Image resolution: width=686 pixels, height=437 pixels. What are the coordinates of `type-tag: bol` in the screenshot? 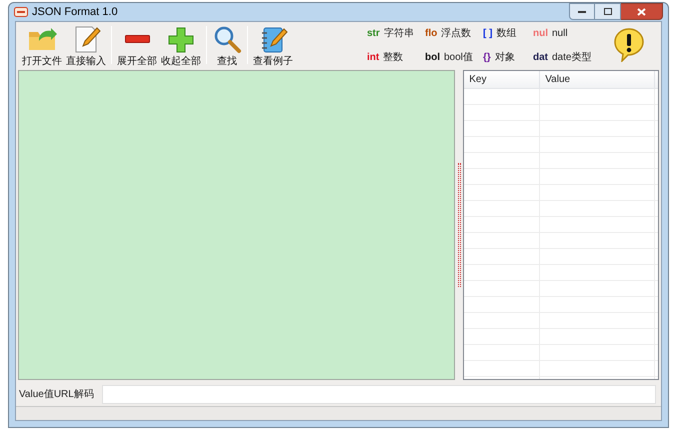 It's located at (432, 57).